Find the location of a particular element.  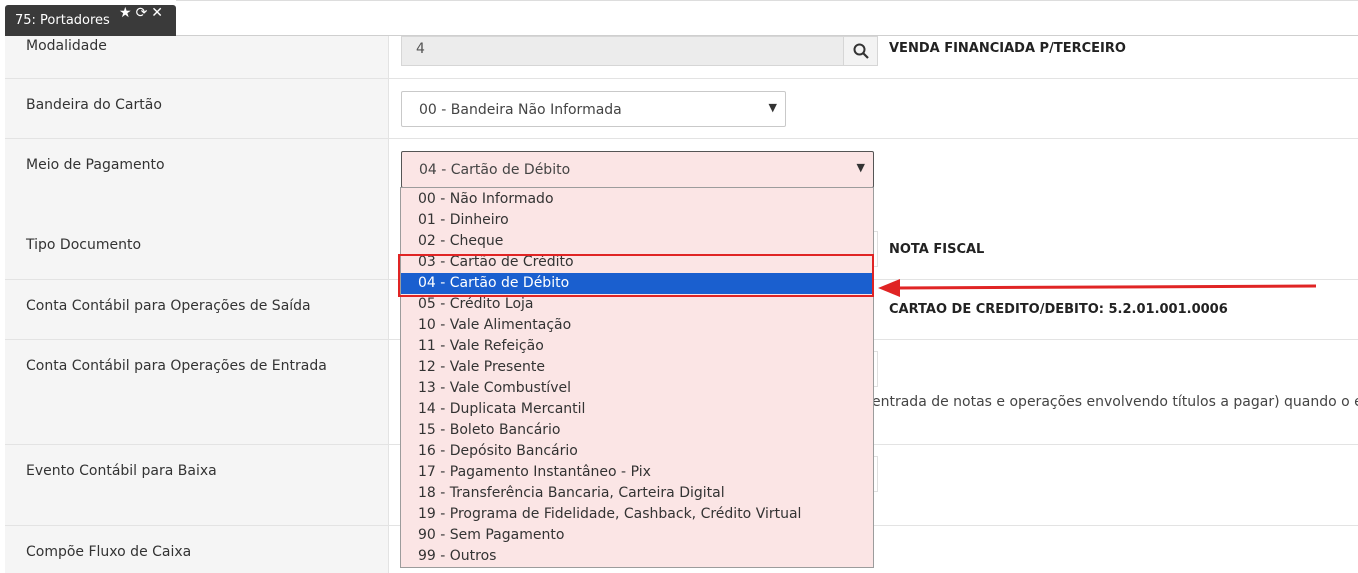

dropdown-option: 12 - Vale Presente is located at coordinates (637, 367).